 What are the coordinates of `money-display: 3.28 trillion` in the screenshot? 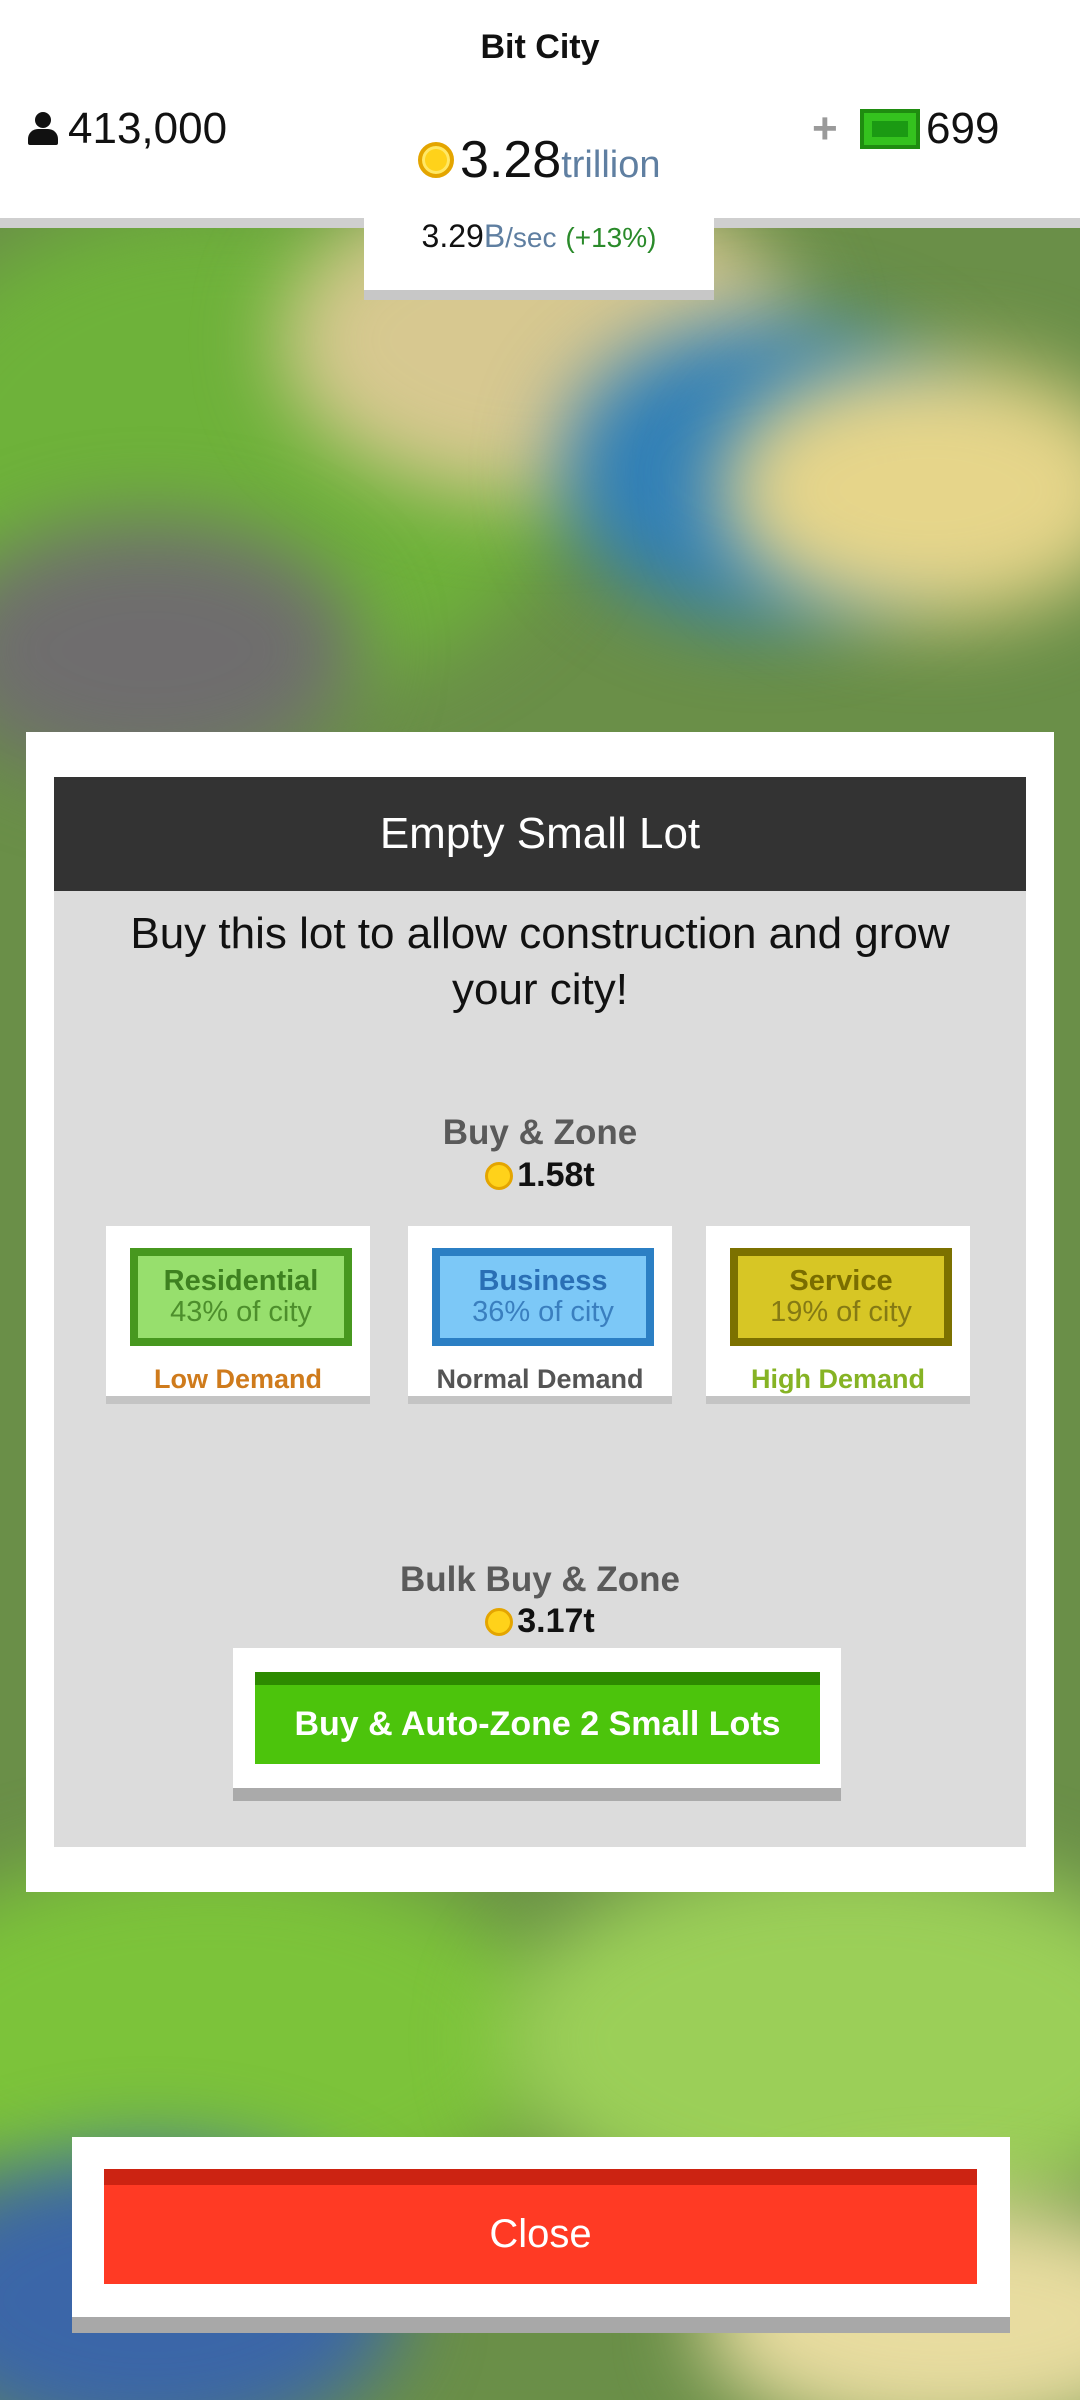 It's located at (539, 160).